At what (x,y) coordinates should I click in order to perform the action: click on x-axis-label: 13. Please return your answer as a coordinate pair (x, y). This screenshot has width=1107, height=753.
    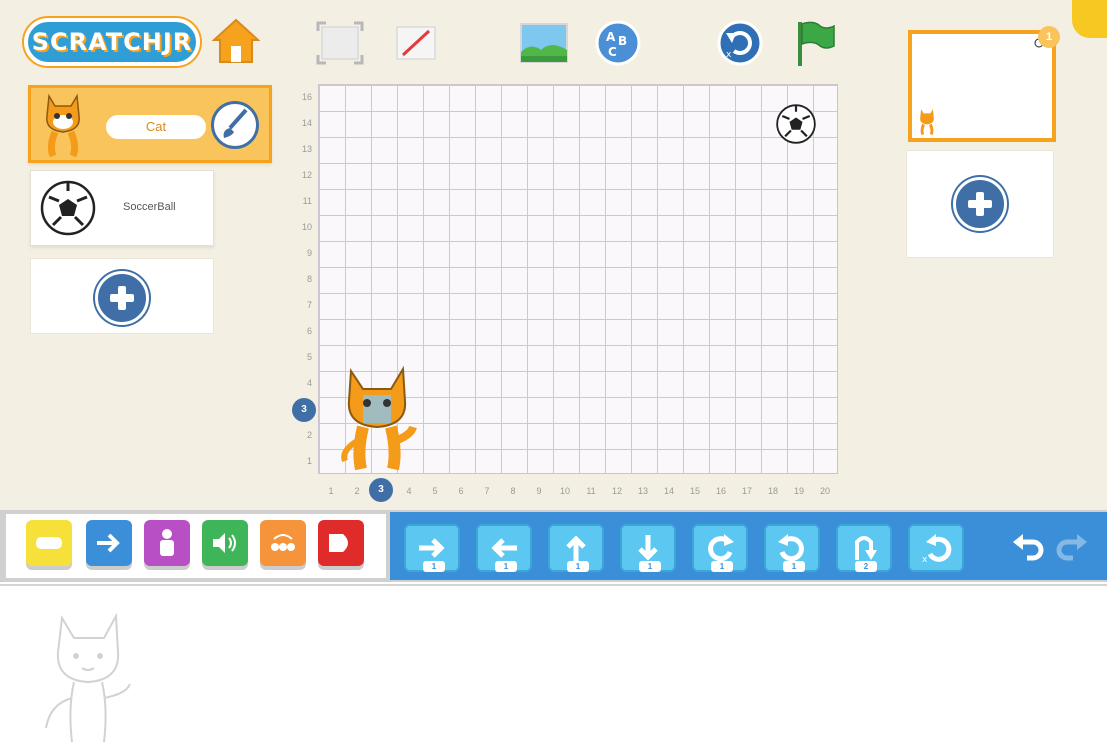
    Looking at the image, I should click on (642, 491).